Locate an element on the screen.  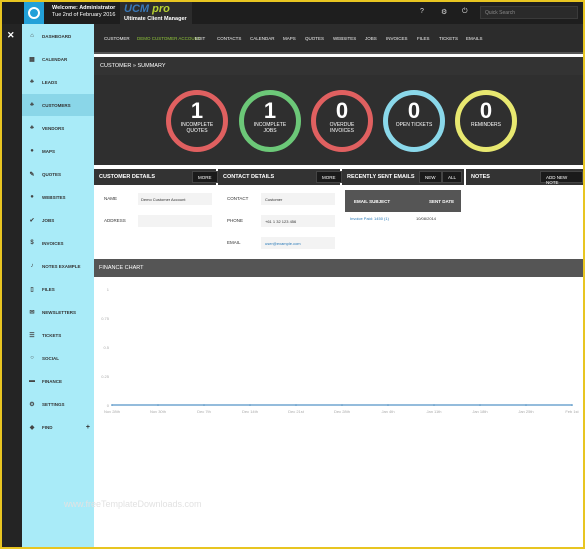
sidebar-item-calendar: ▦ Calendar is located at coordinates (58, 59).